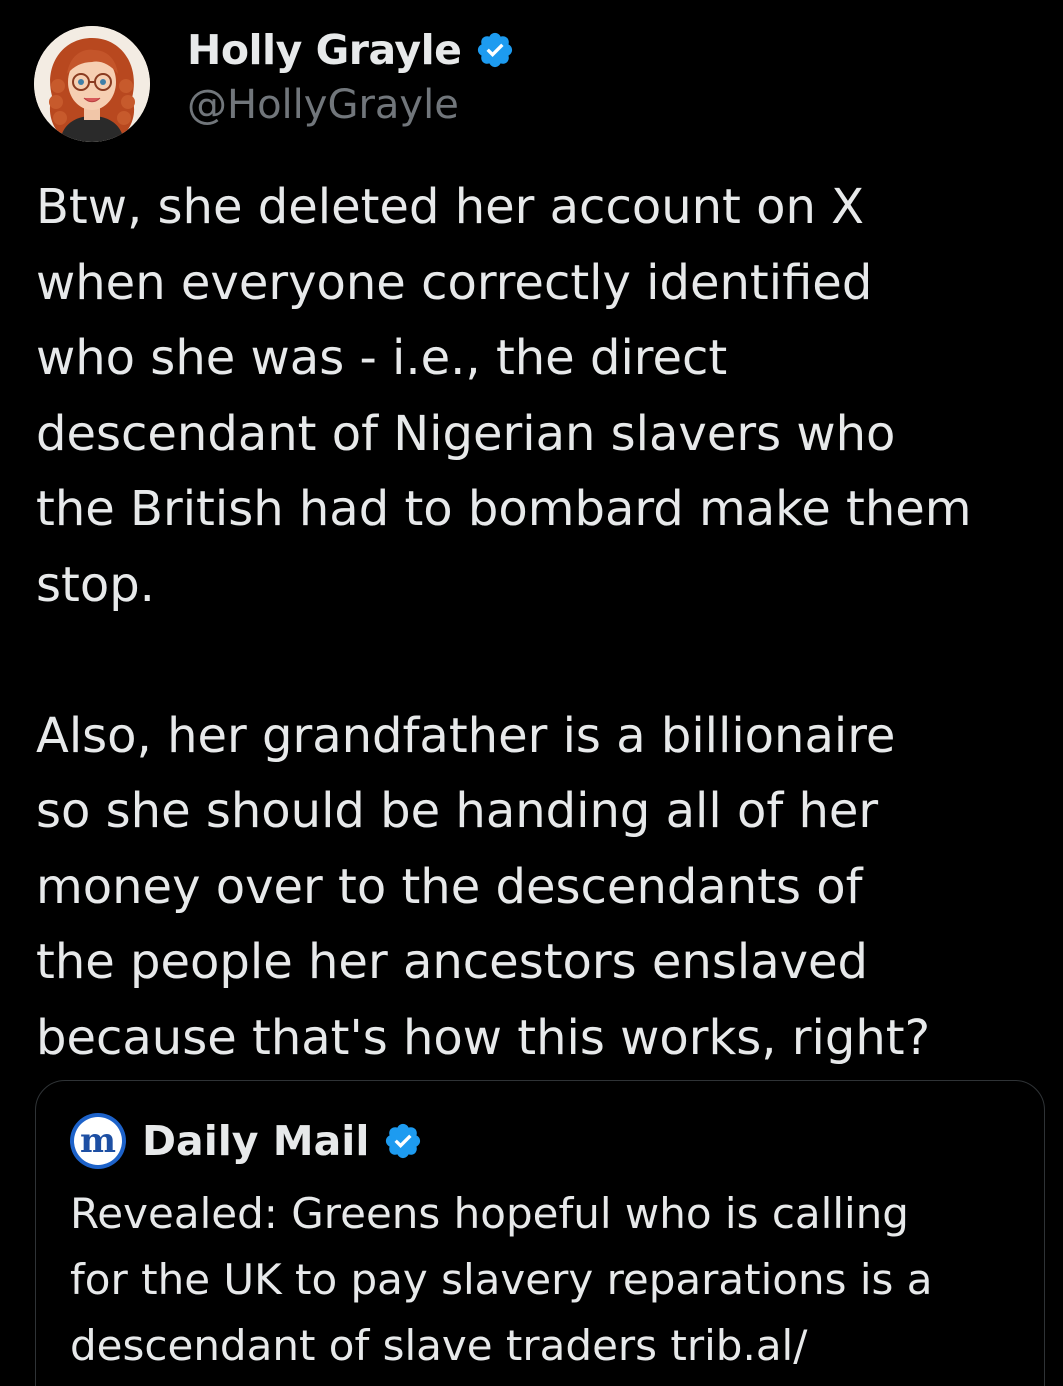  What do you see at coordinates (324, 50) in the screenshot?
I see `author-name: Holly Grayle` at bounding box center [324, 50].